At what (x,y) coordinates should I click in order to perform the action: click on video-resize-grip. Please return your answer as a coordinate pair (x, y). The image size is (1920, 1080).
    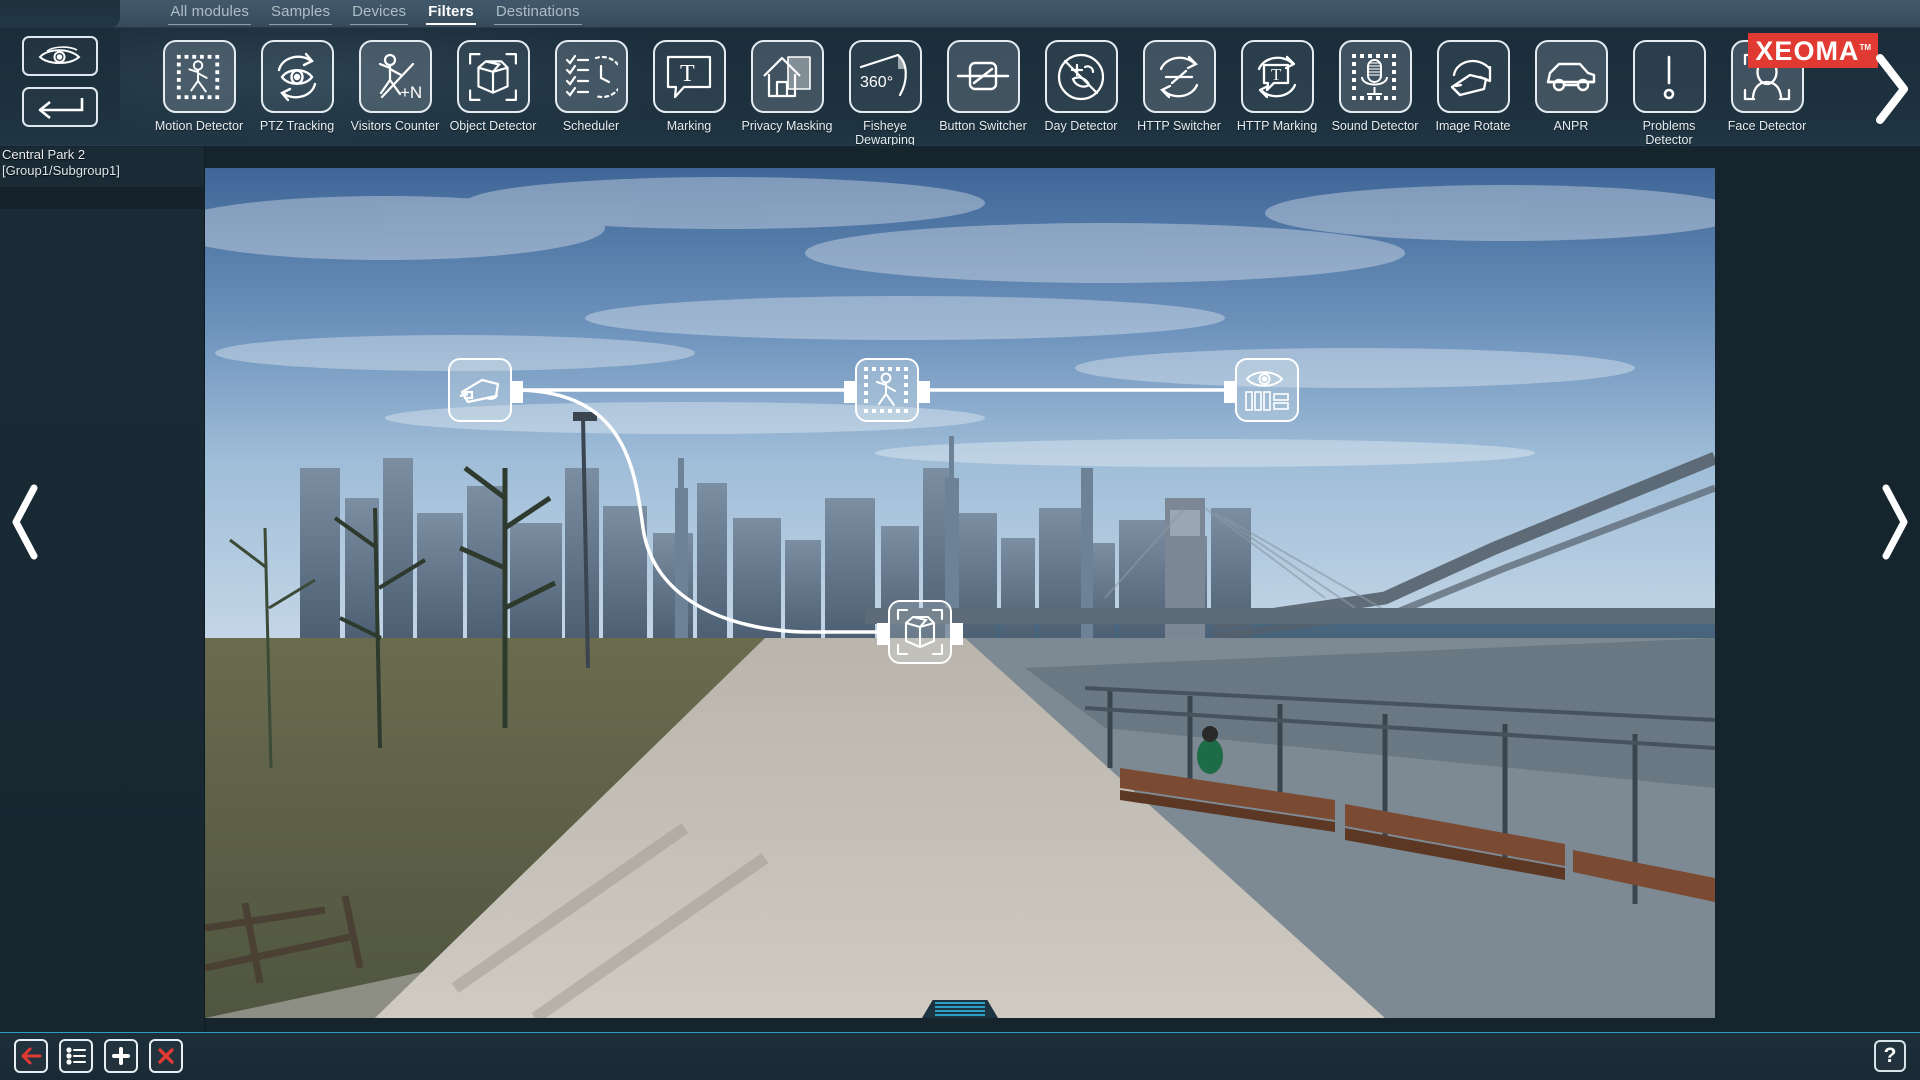
    Looking at the image, I should click on (960, 1009).